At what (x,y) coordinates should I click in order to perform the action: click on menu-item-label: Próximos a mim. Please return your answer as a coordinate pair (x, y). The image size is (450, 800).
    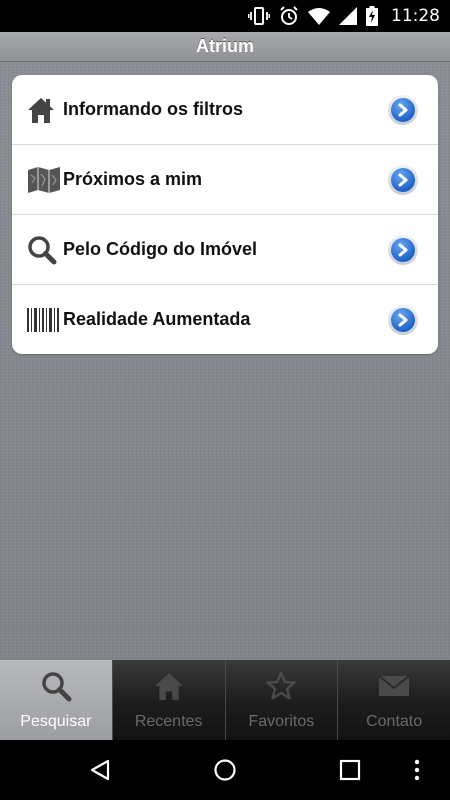
    Looking at the image, I should click on (133, 179).